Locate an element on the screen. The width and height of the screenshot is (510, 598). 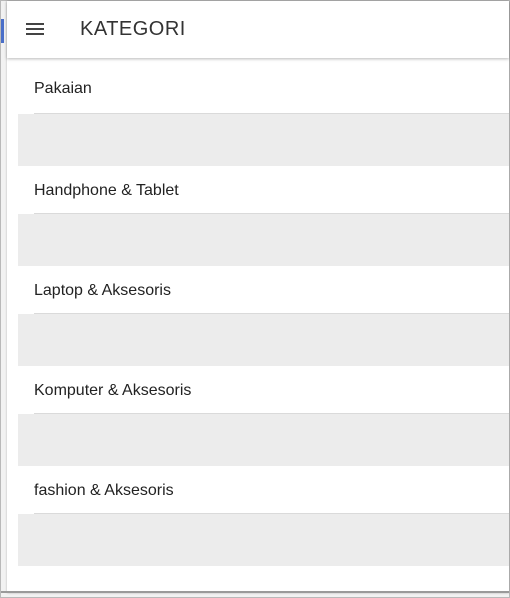
category-label: fashion & Aksesoris is located at coordinates (104, 490).